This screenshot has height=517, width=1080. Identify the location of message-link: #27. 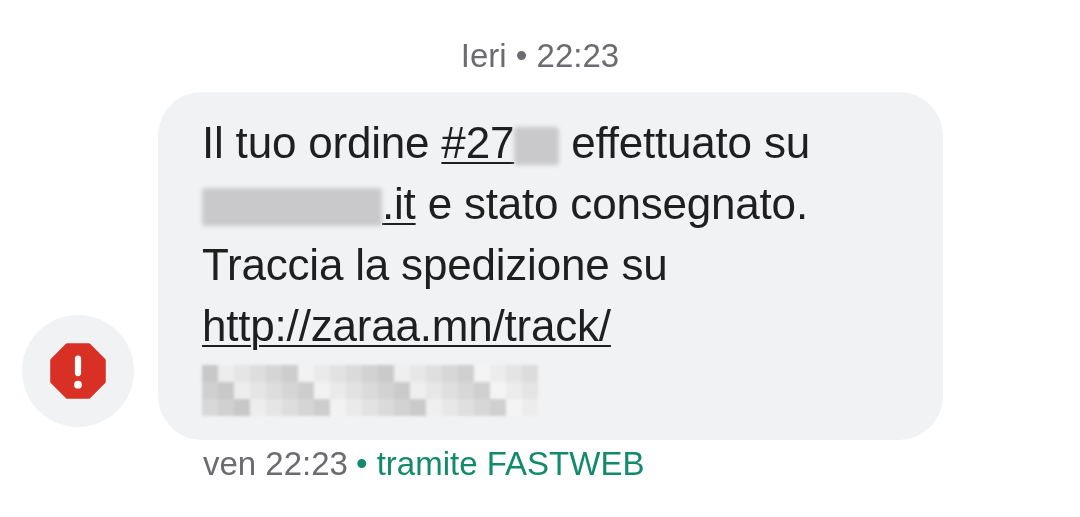
(478, 142).